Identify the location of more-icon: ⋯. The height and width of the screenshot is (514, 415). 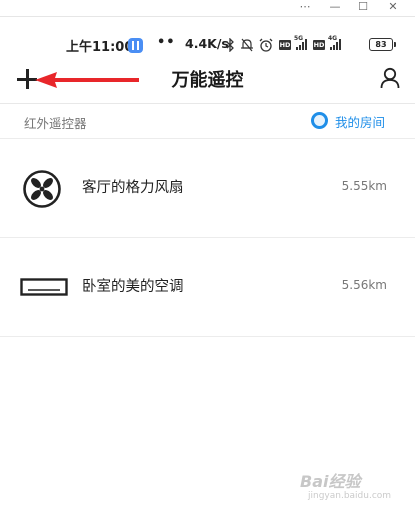
(305, 7).